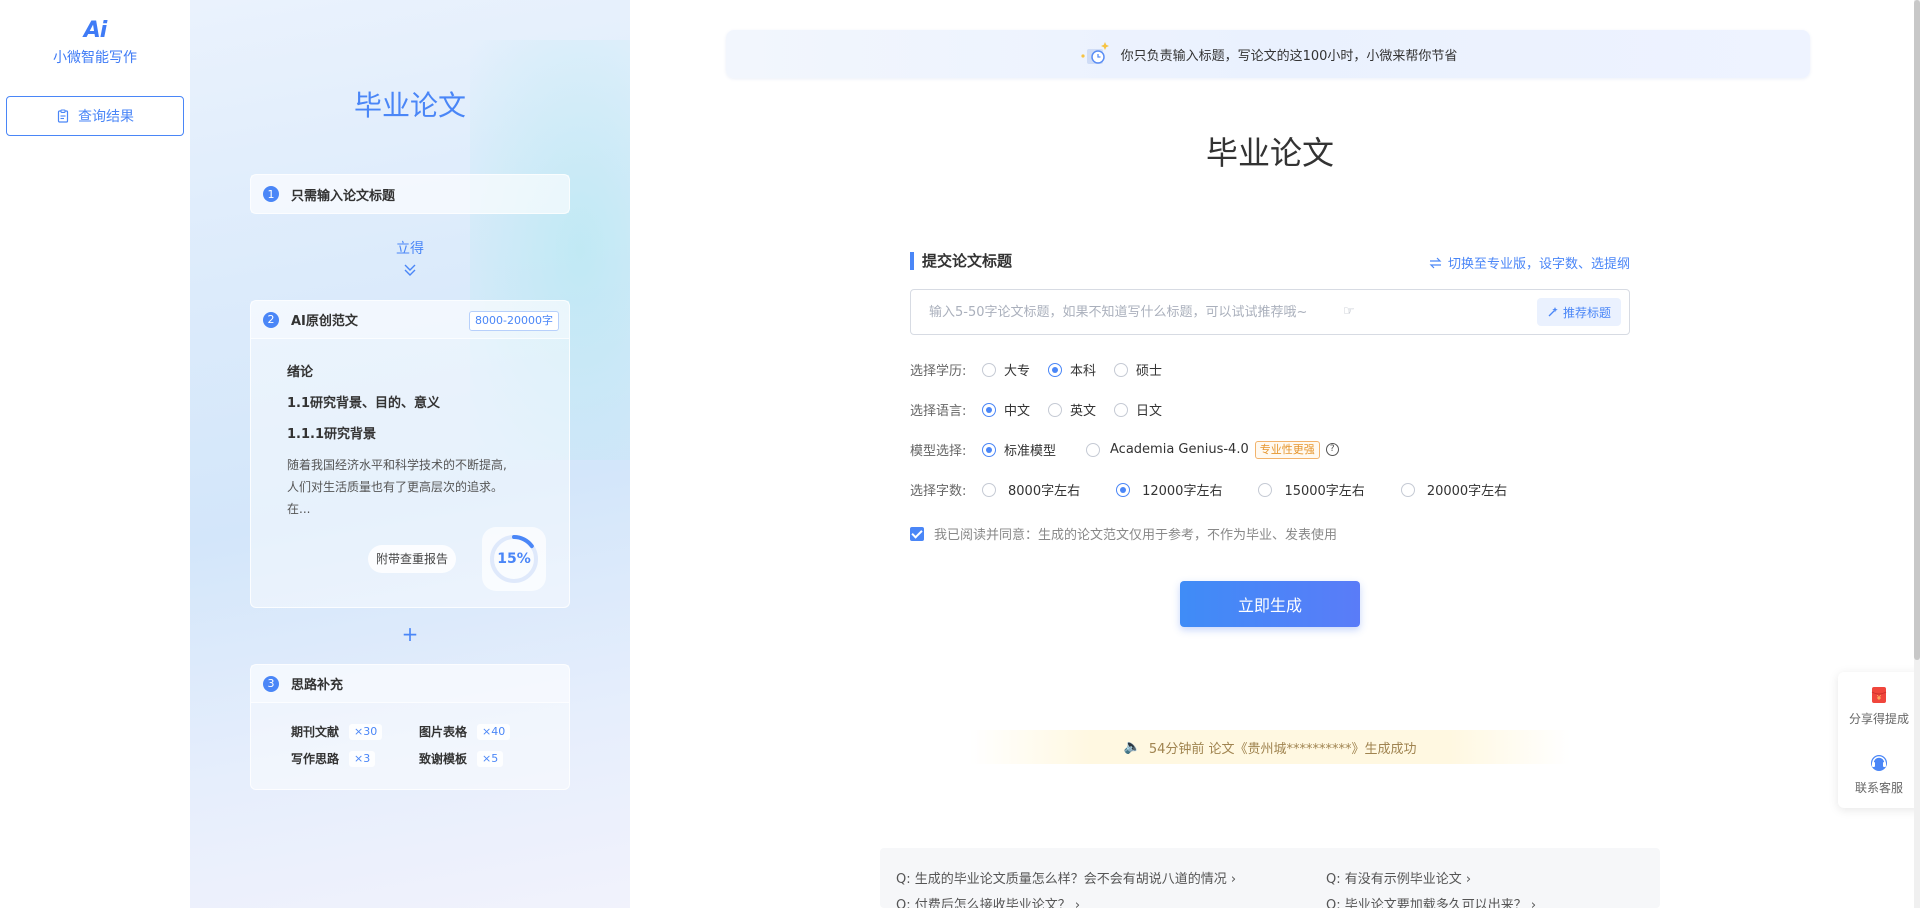 The width and height of the screenshot is (1920, 908). What do you see at coordinates (95, 454) in the screenshot?
I see `left-nav: Ai 小微智能写作 查询结果` at bounding box center [95, 454].